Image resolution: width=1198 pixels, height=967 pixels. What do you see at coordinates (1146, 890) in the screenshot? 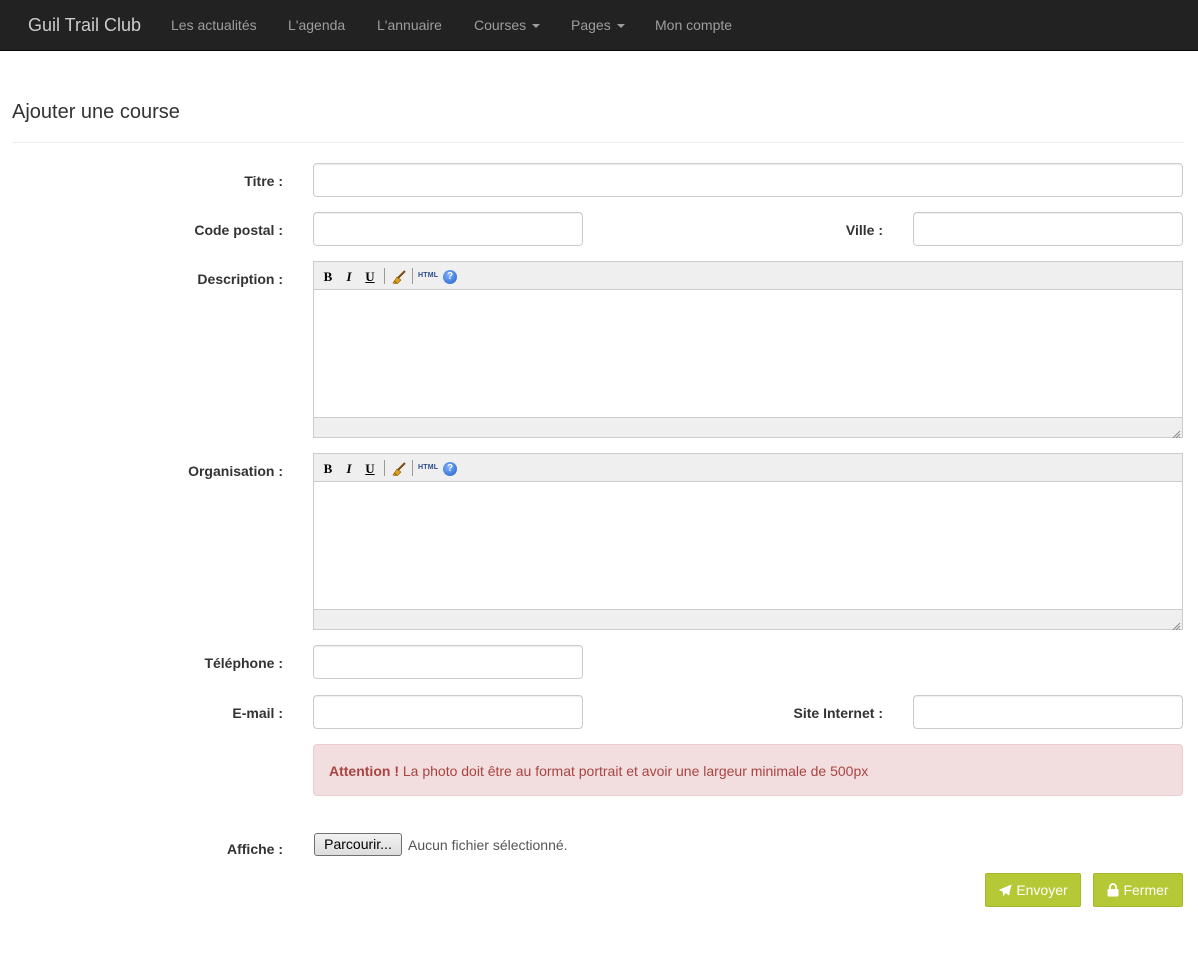
I see `fermer-label: Fermer` at bounding box center [1146, 890].